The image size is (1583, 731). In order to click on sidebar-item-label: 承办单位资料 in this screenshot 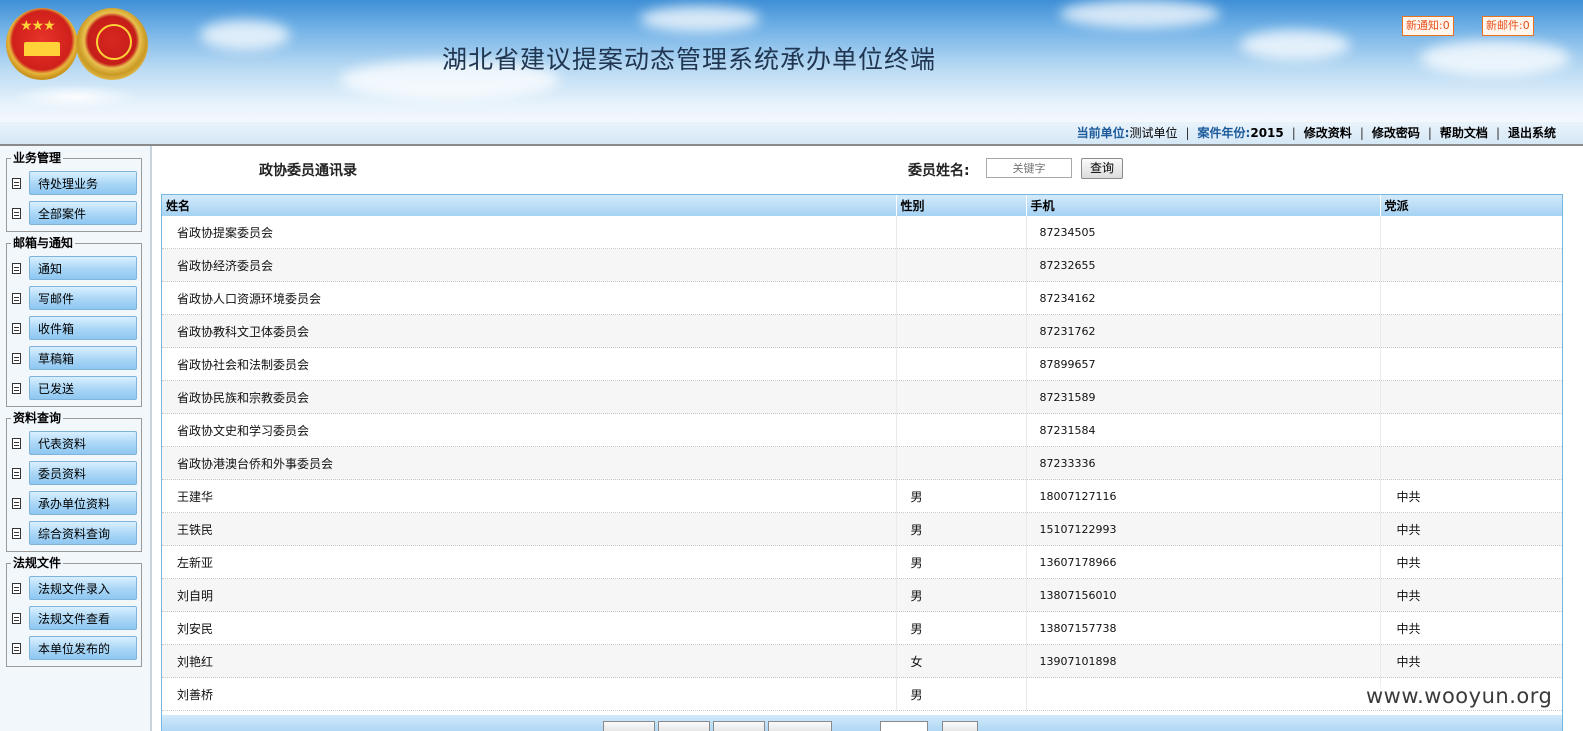, I will do `click(83, 503)`.